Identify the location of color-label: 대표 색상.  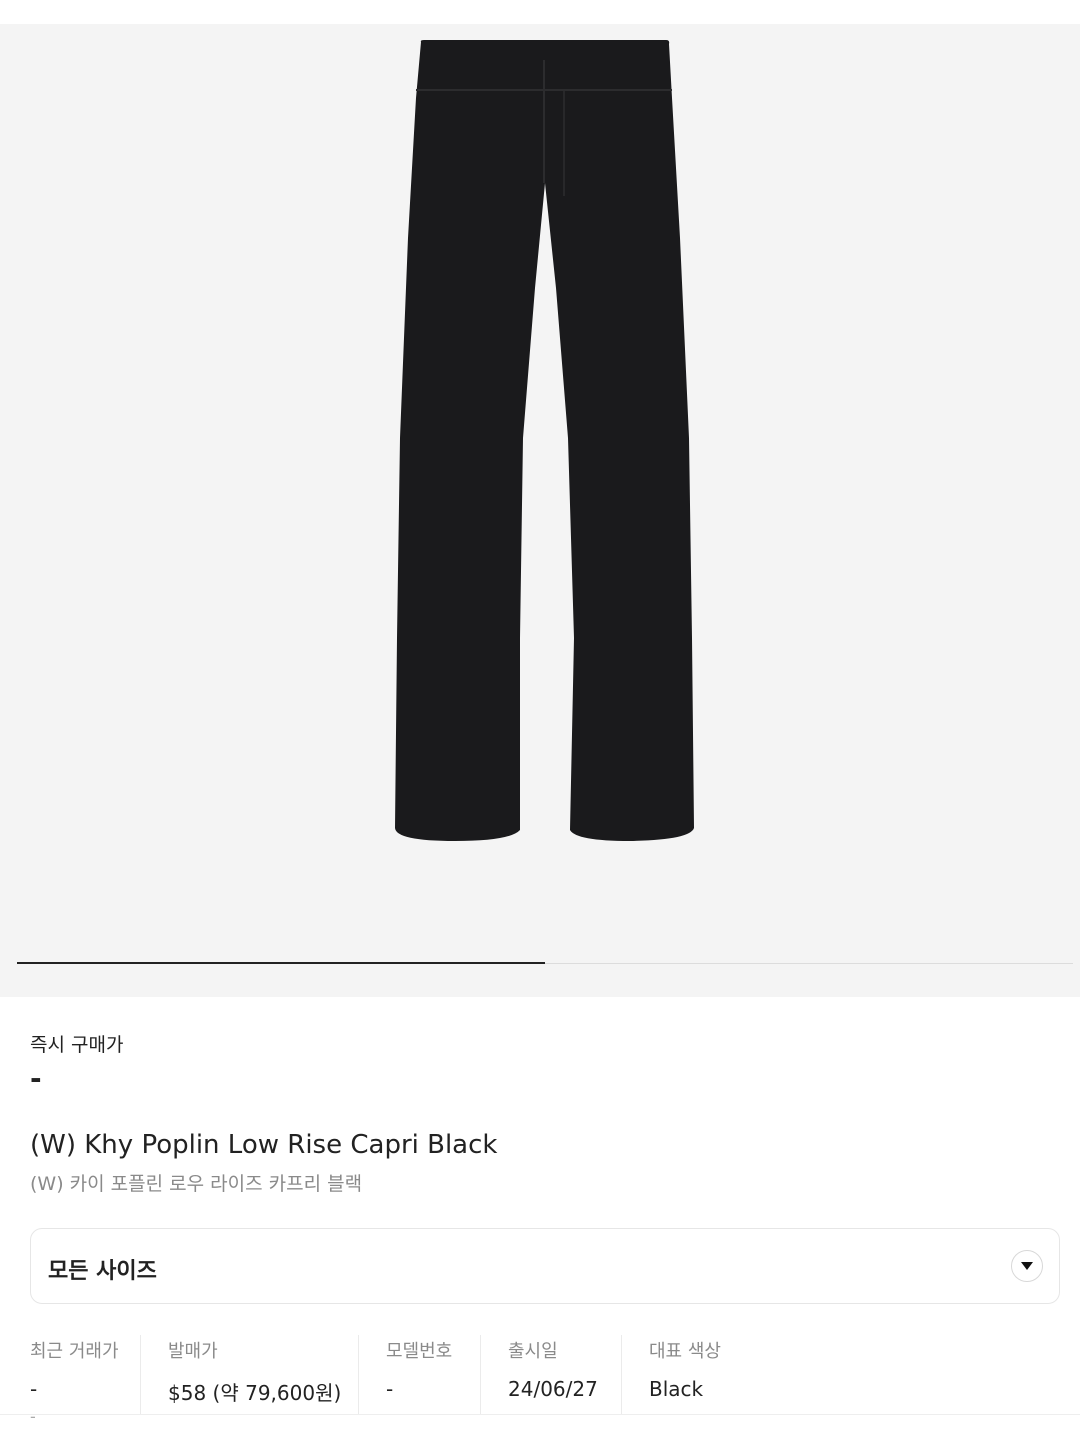
(685, 1351).